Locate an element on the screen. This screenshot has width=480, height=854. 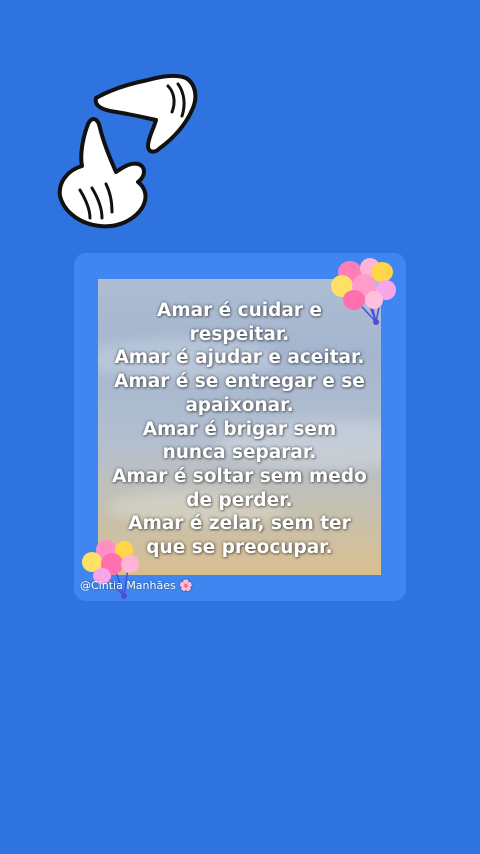
quote-line: Amar é zelar, sem ter is located at coordinates (239, 524).